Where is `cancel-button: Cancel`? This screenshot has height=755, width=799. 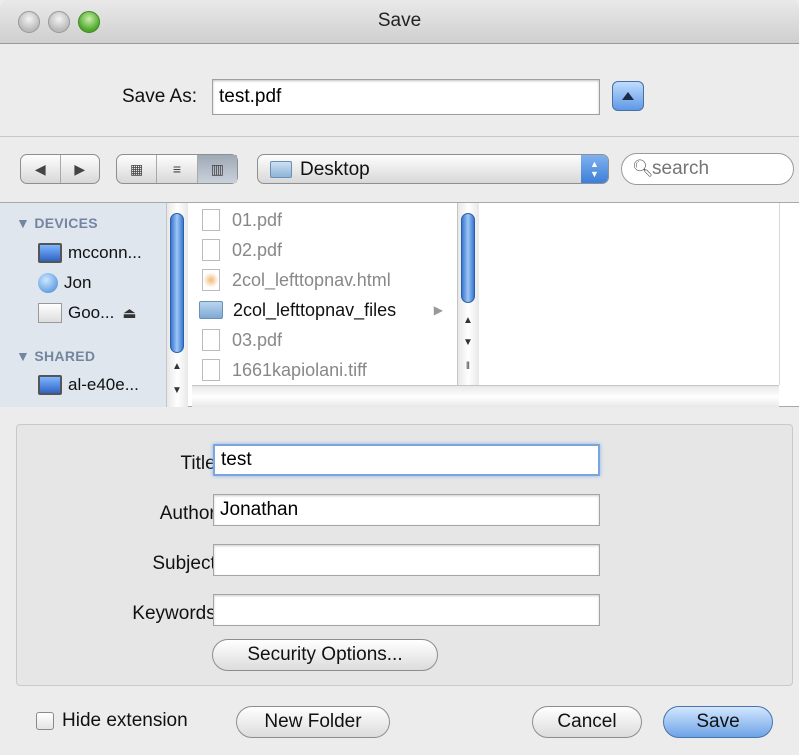 cancel-button: Cancel is located at coordinates (587, 722).